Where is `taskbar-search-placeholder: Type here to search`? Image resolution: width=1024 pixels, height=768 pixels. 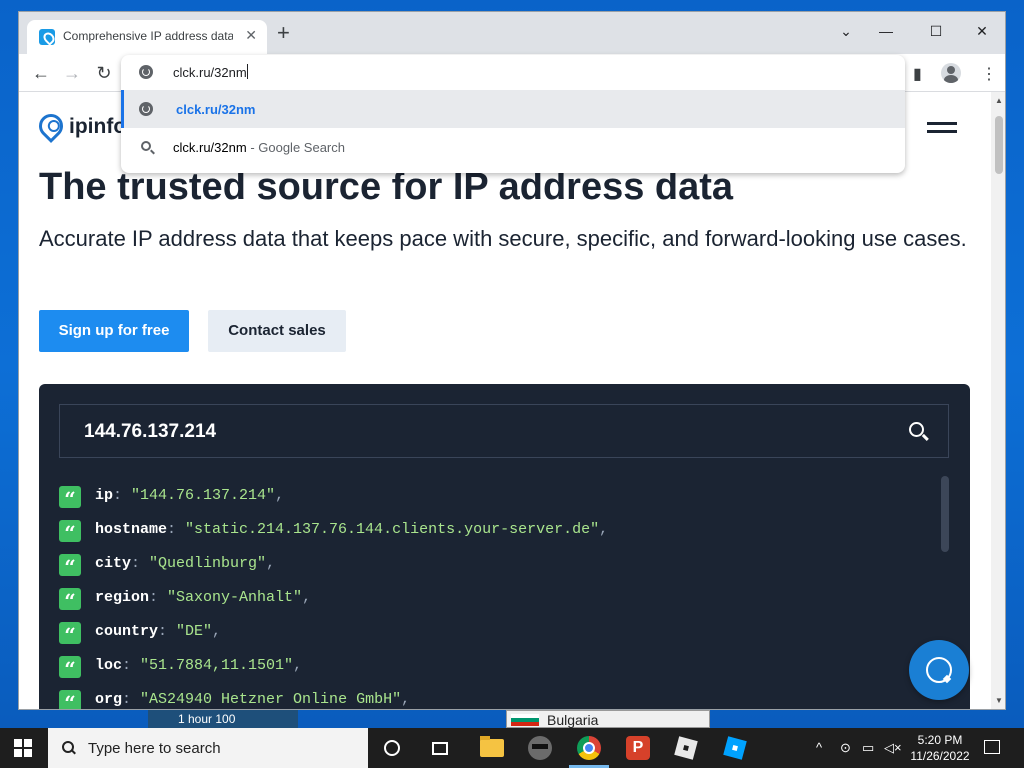 taskbar-search-placeholder: Type here to search is located at coordinates (154, 748).